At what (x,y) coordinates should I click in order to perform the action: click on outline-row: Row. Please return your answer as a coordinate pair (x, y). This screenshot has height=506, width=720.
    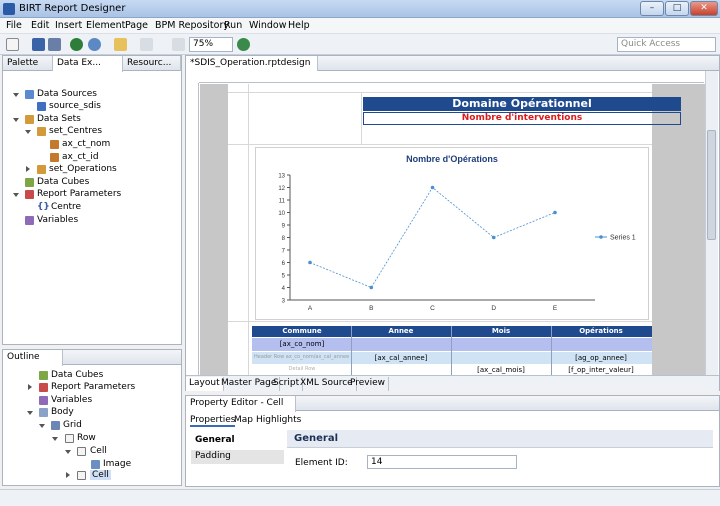
    Looking at the image, I should click on (86, 438).